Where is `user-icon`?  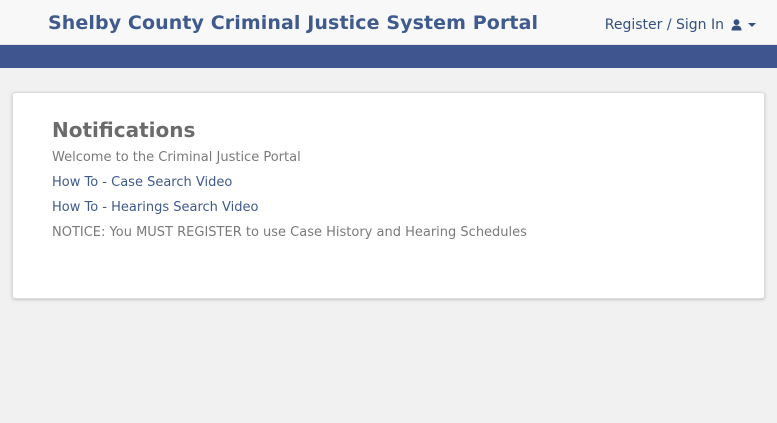
user-icon is located at coordinates (736, 25).